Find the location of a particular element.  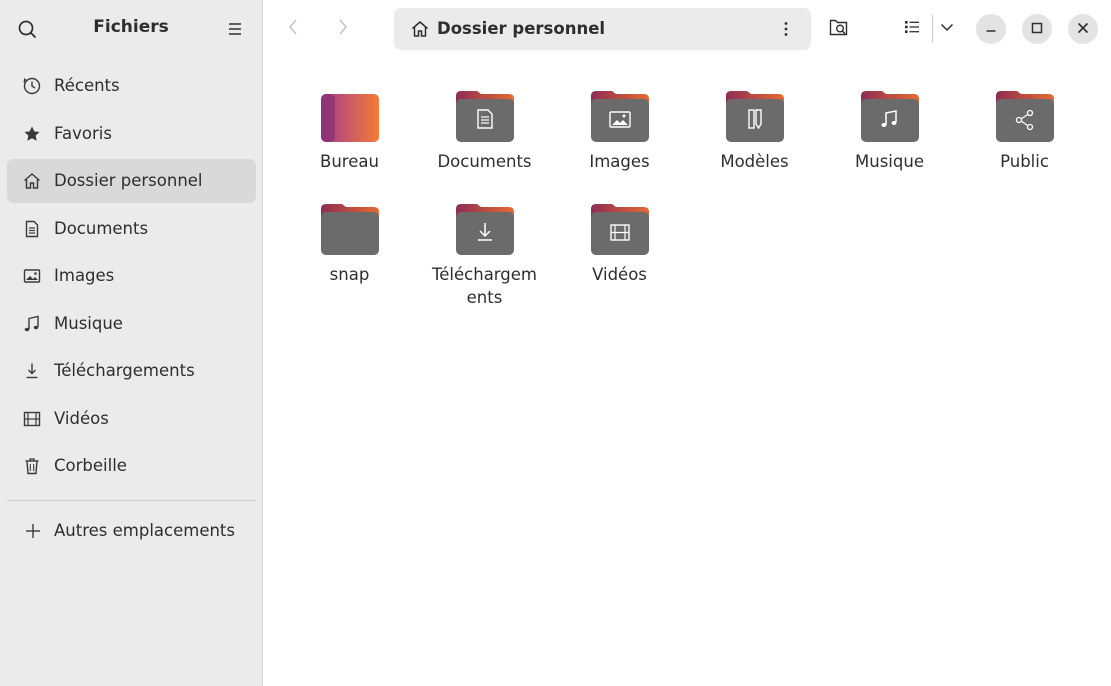

images-folder-icon is located at coordinates (620, 114).